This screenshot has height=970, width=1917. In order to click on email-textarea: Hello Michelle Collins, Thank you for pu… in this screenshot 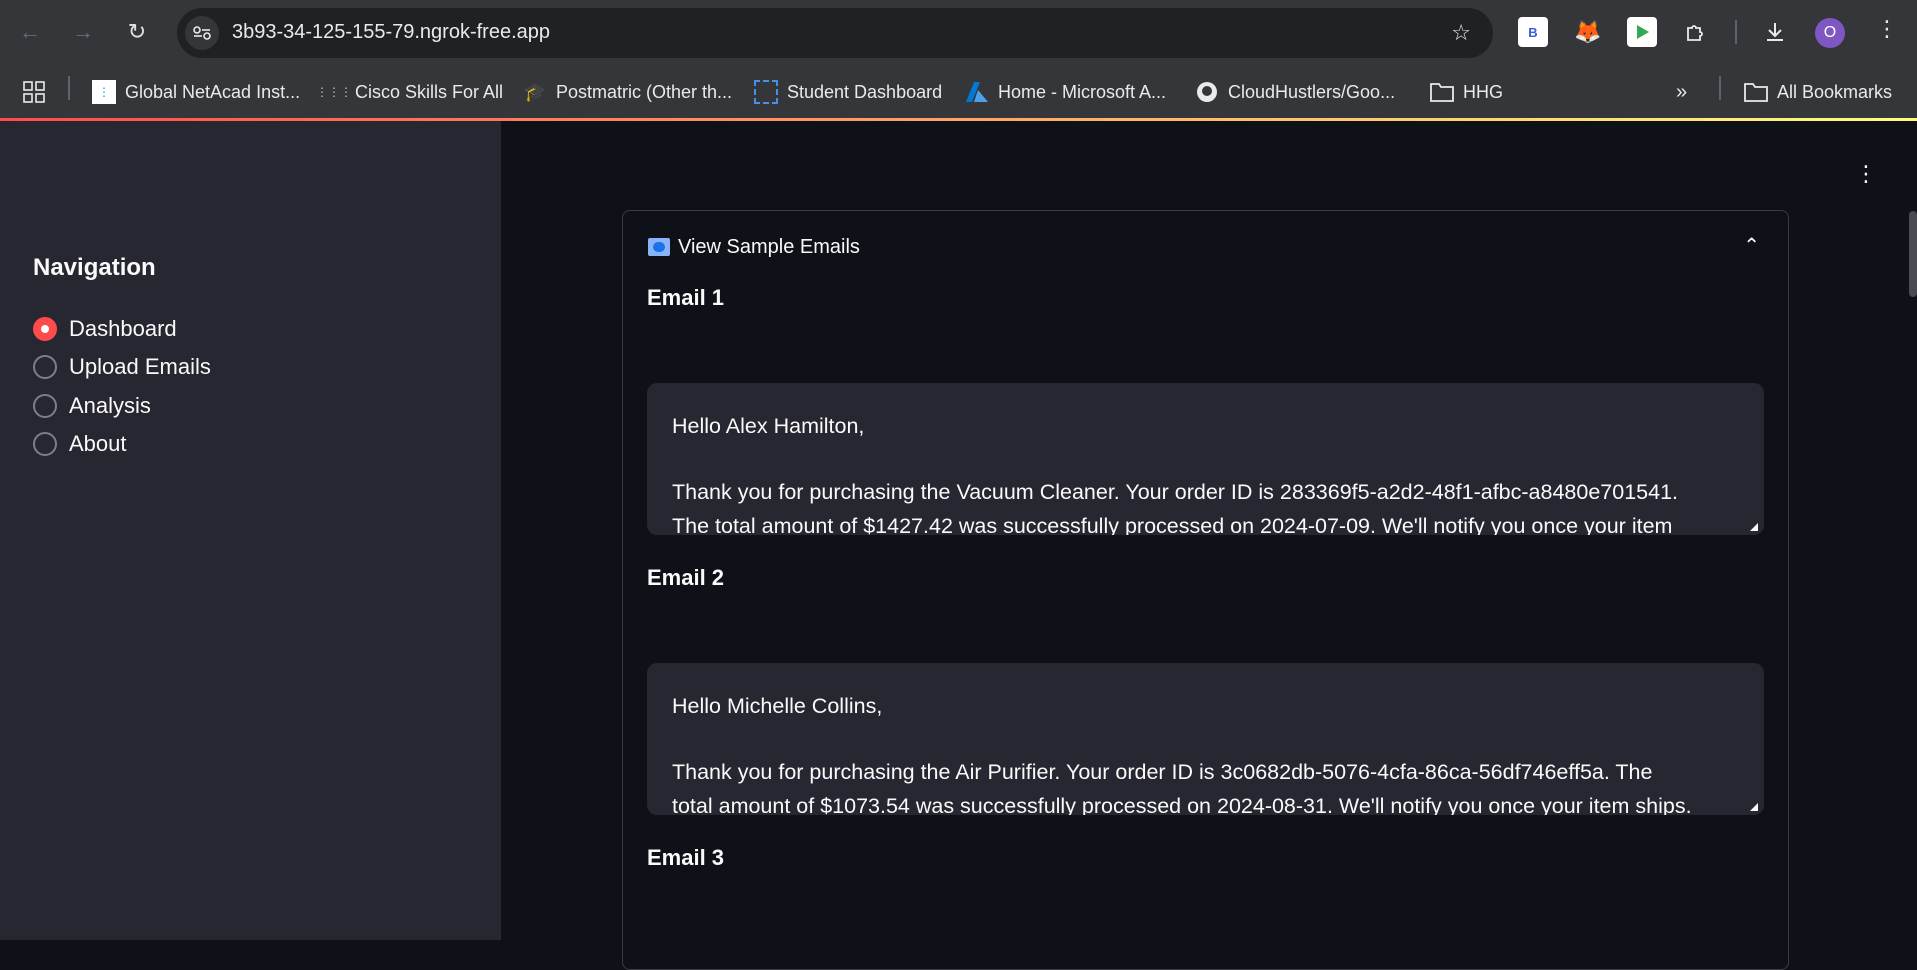, I will do `click(1205, 739)`.